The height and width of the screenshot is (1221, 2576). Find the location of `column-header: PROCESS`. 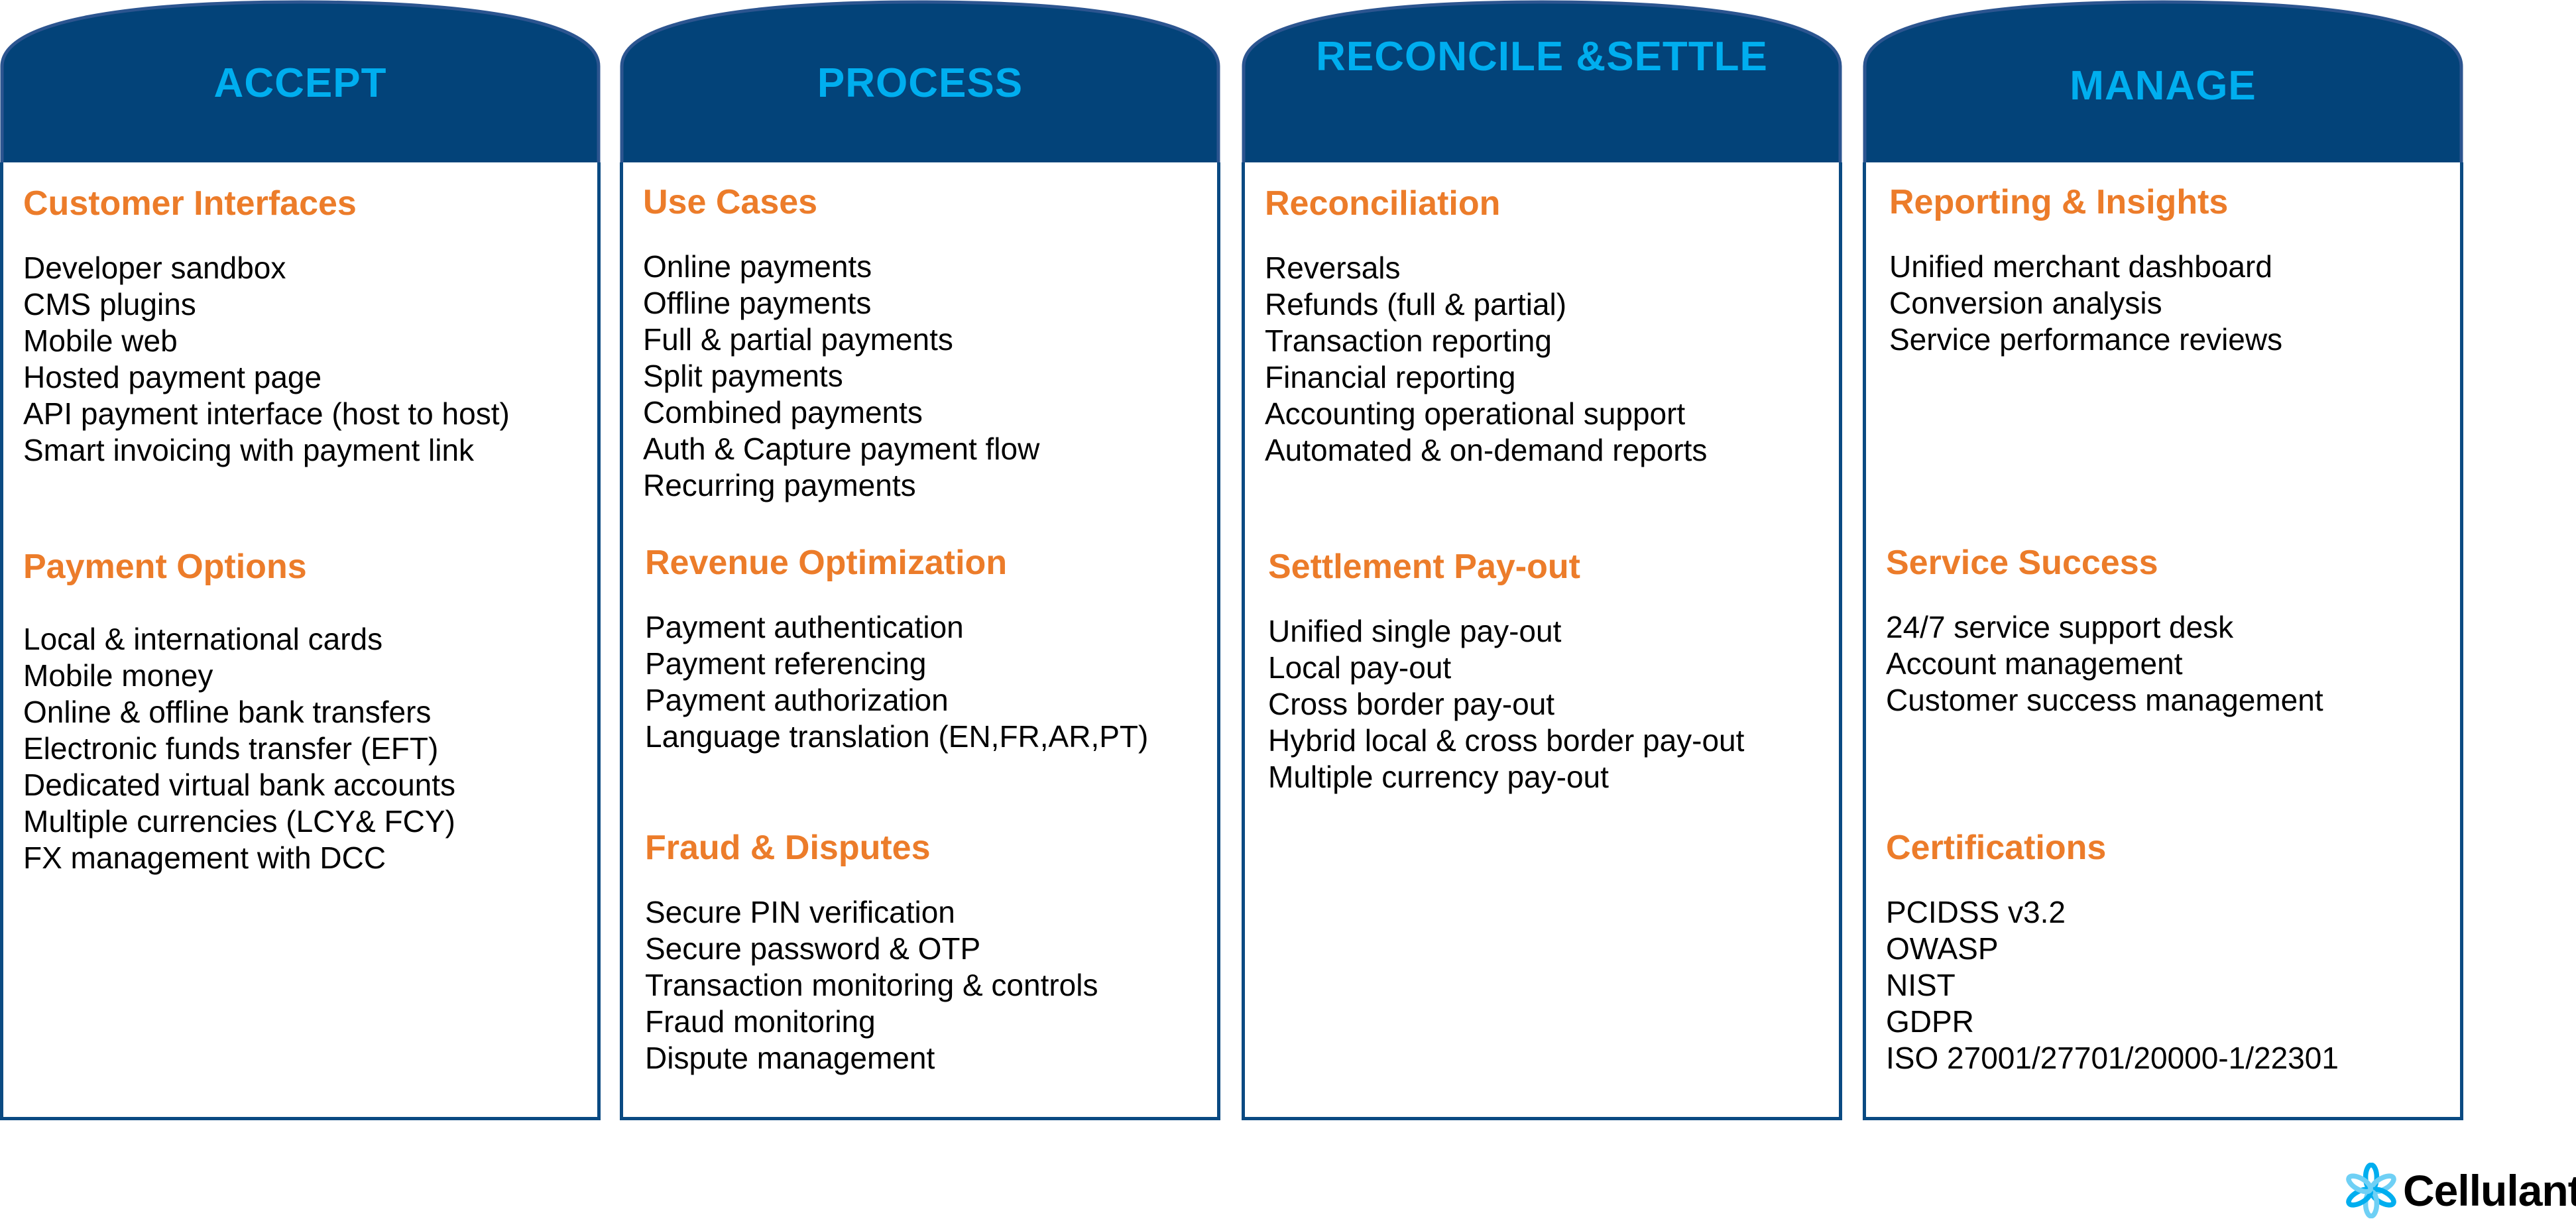

column-header: PROCESS is located at coordinates (920, 82).